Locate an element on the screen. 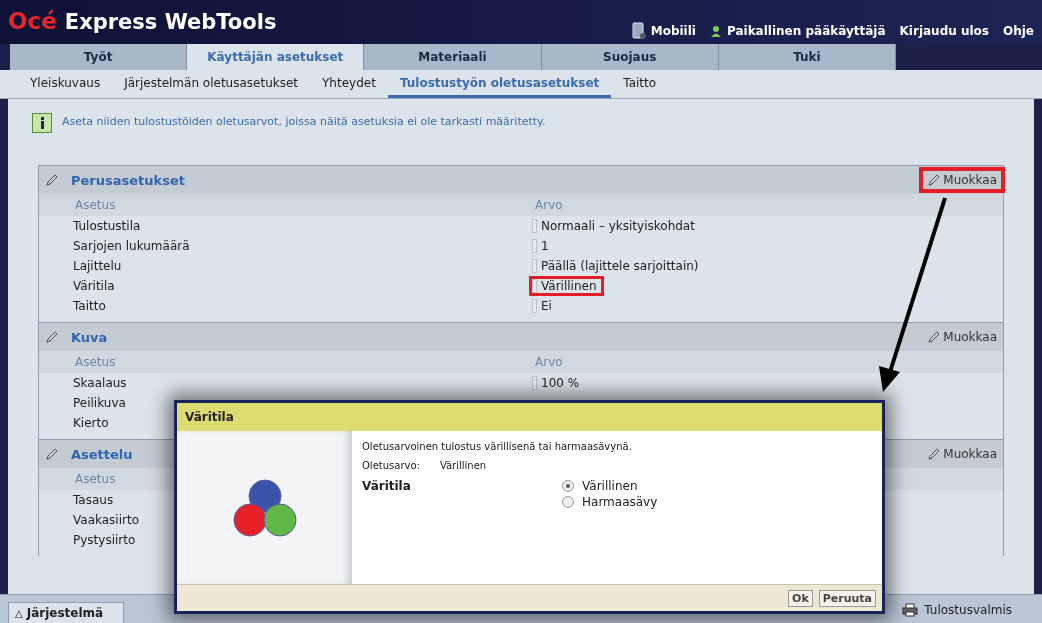 The width and height of the screenshot is (1042, 623). setting-name: Taitto is located at coordinates (89, 306).